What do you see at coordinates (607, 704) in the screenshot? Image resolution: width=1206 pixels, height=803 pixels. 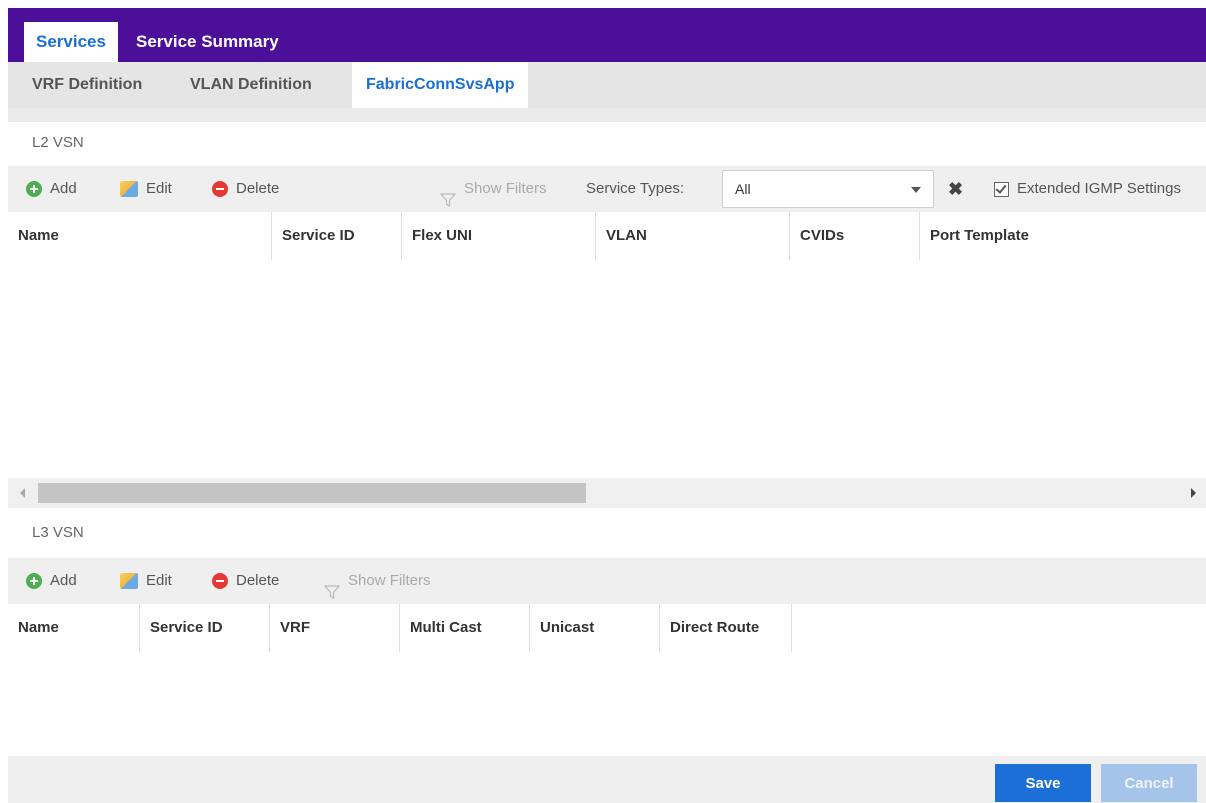 I see `l3-grid-body` at bounding box center [607, 704].